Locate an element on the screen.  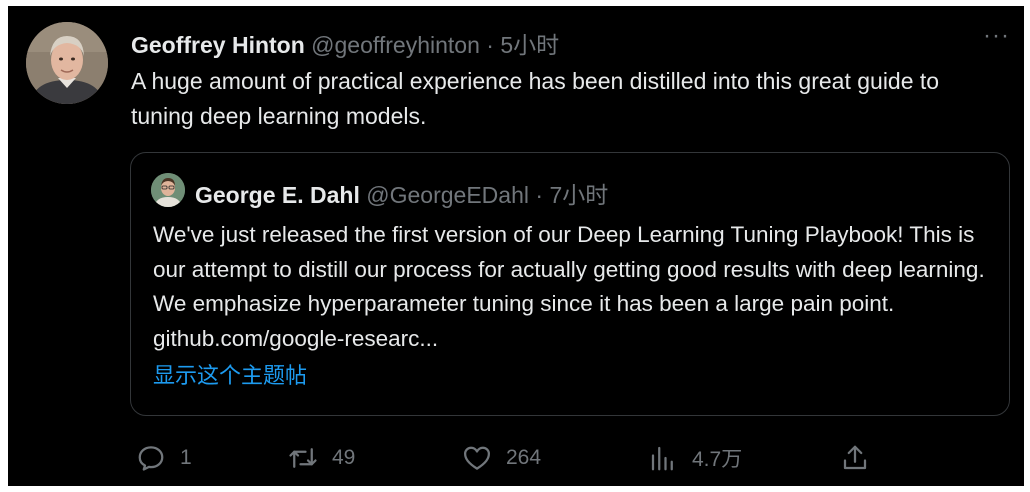
views-button: 4.7万 is located at coordinates (695, 458).